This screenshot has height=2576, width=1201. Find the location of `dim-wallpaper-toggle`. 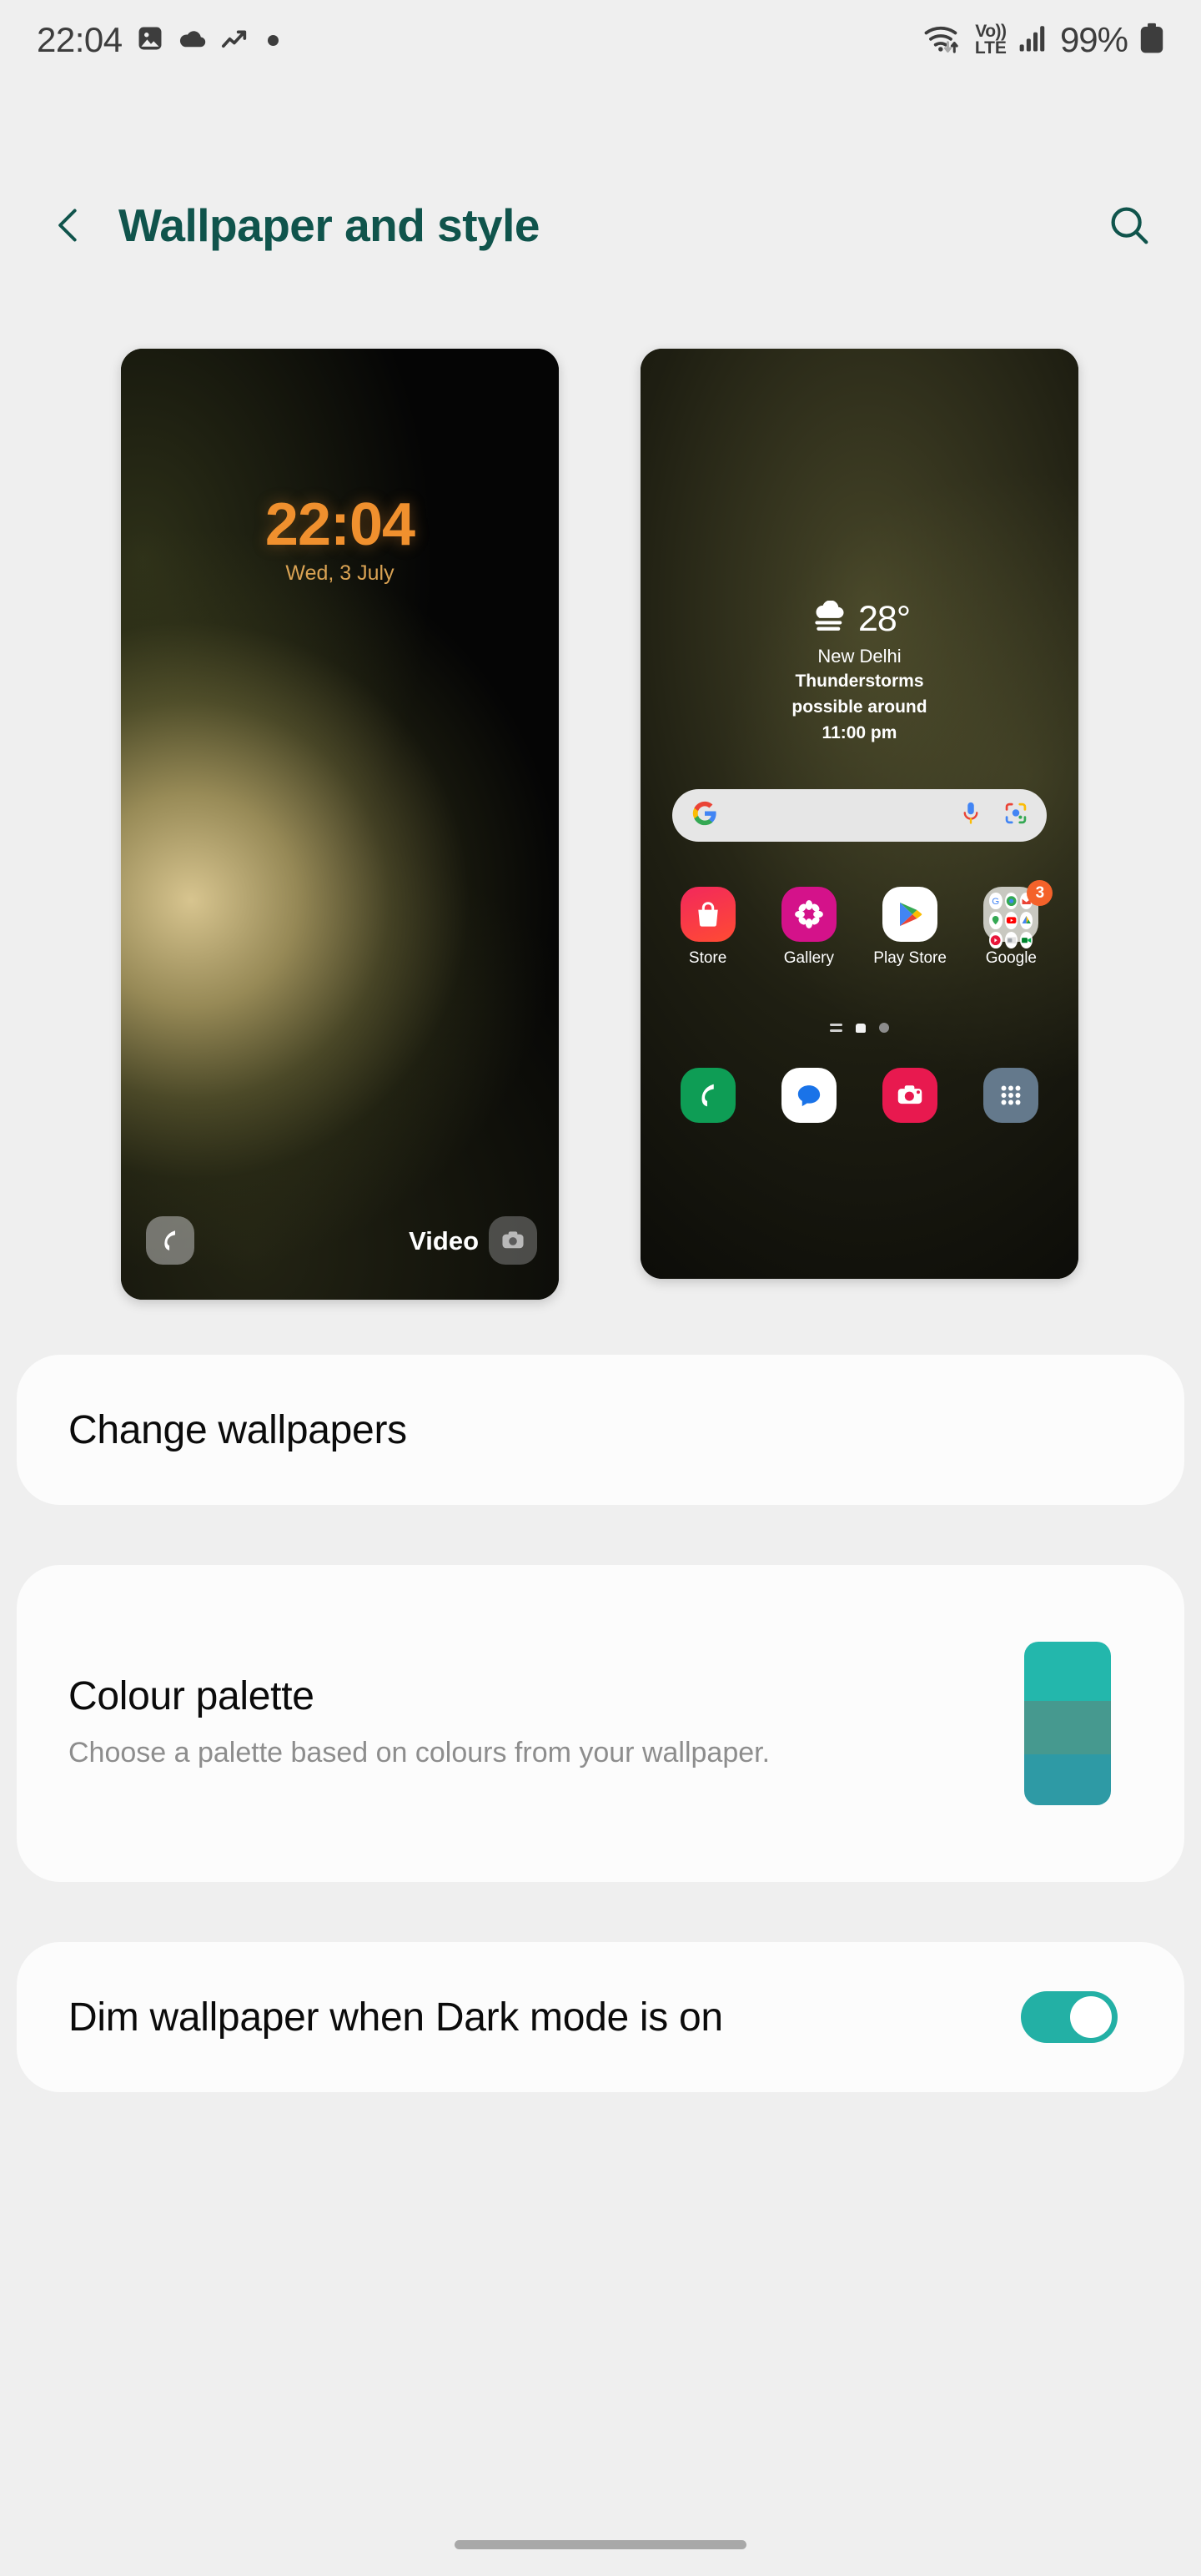

dim-wallpaper-toggle is located at coordinates (1069, 2017).